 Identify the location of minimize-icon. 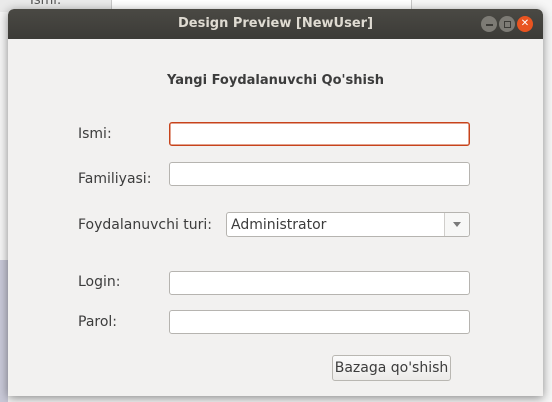
(489, 25).